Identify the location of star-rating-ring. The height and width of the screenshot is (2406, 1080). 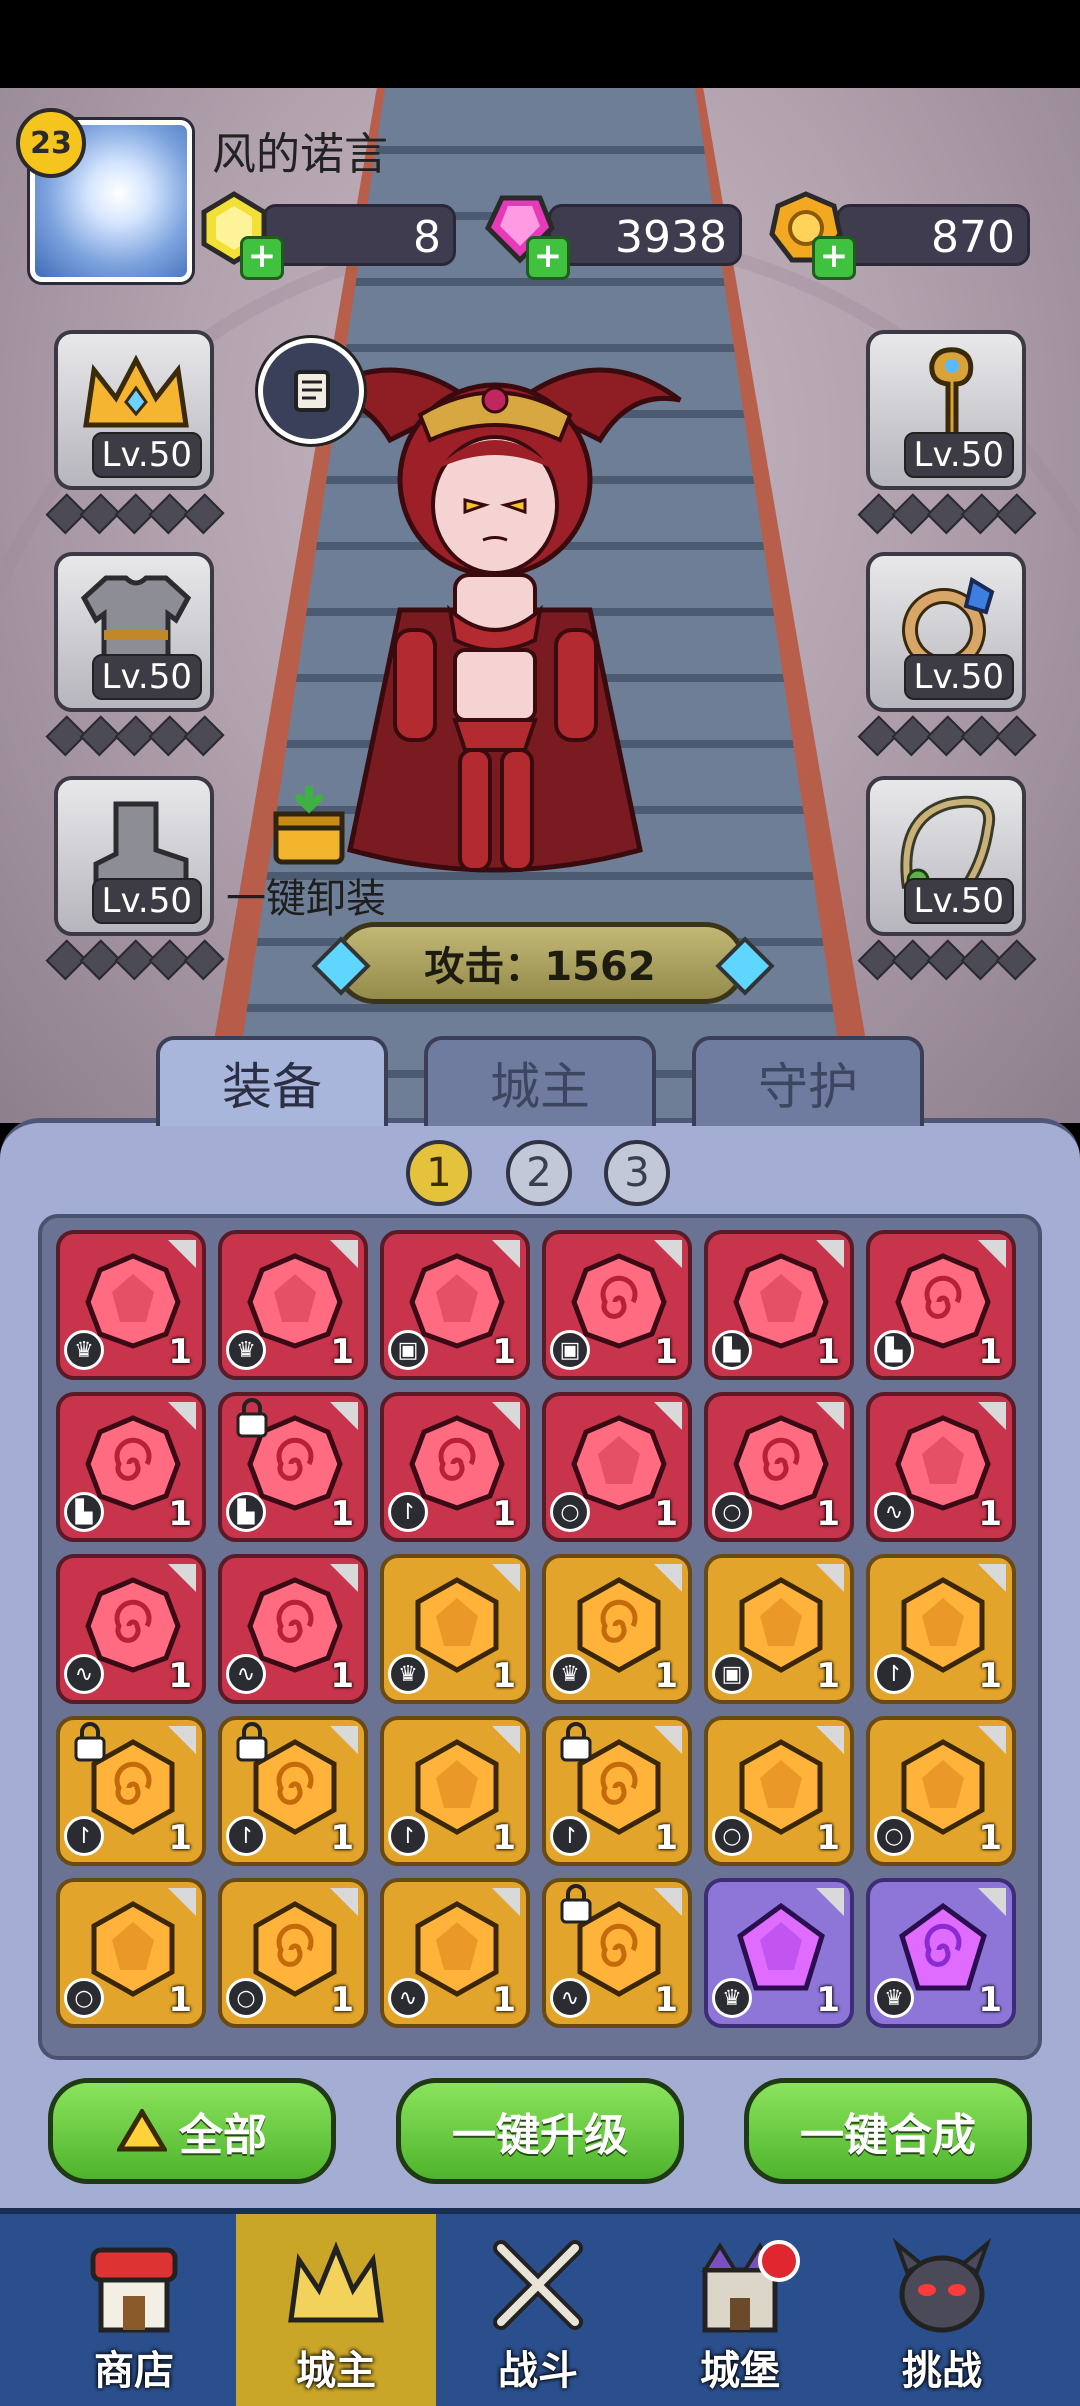
(947, 736).